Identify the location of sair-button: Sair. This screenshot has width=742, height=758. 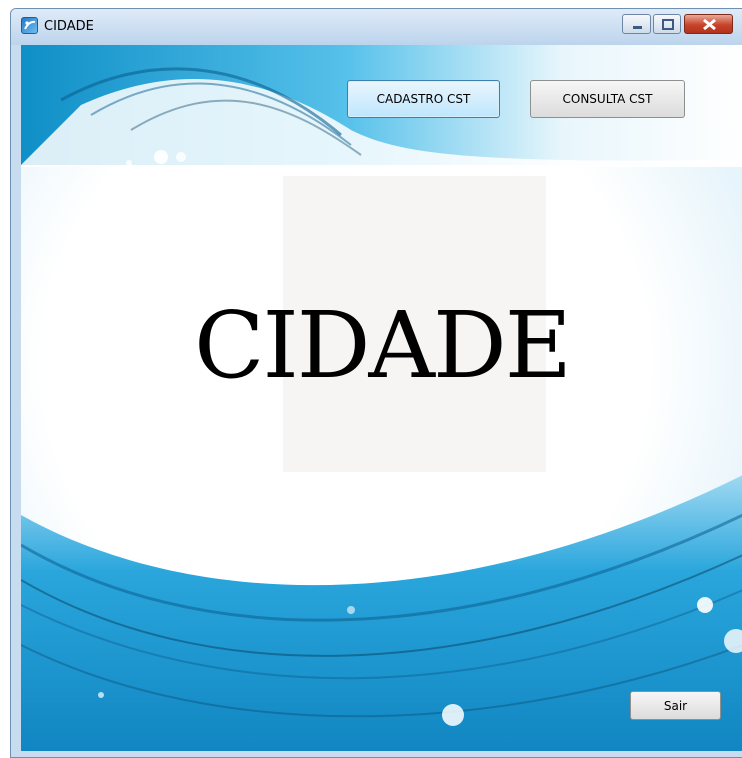
(675, 705).